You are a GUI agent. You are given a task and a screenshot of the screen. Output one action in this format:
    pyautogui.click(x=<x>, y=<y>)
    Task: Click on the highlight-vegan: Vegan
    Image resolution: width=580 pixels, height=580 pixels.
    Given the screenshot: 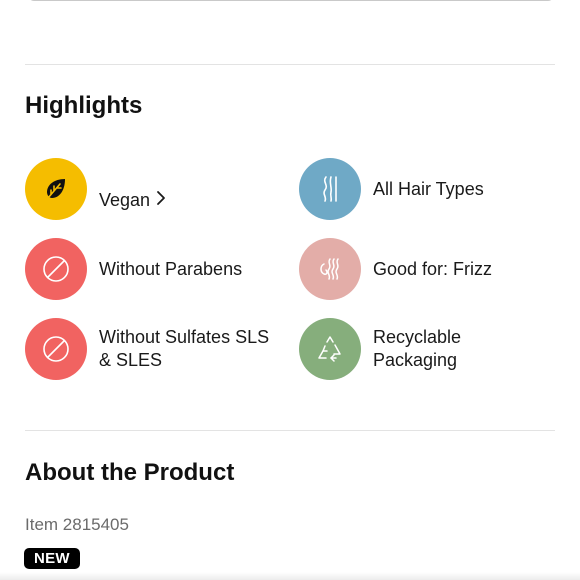 What is the action you would take?
    pyautogui.click(x=95, y=189)
    